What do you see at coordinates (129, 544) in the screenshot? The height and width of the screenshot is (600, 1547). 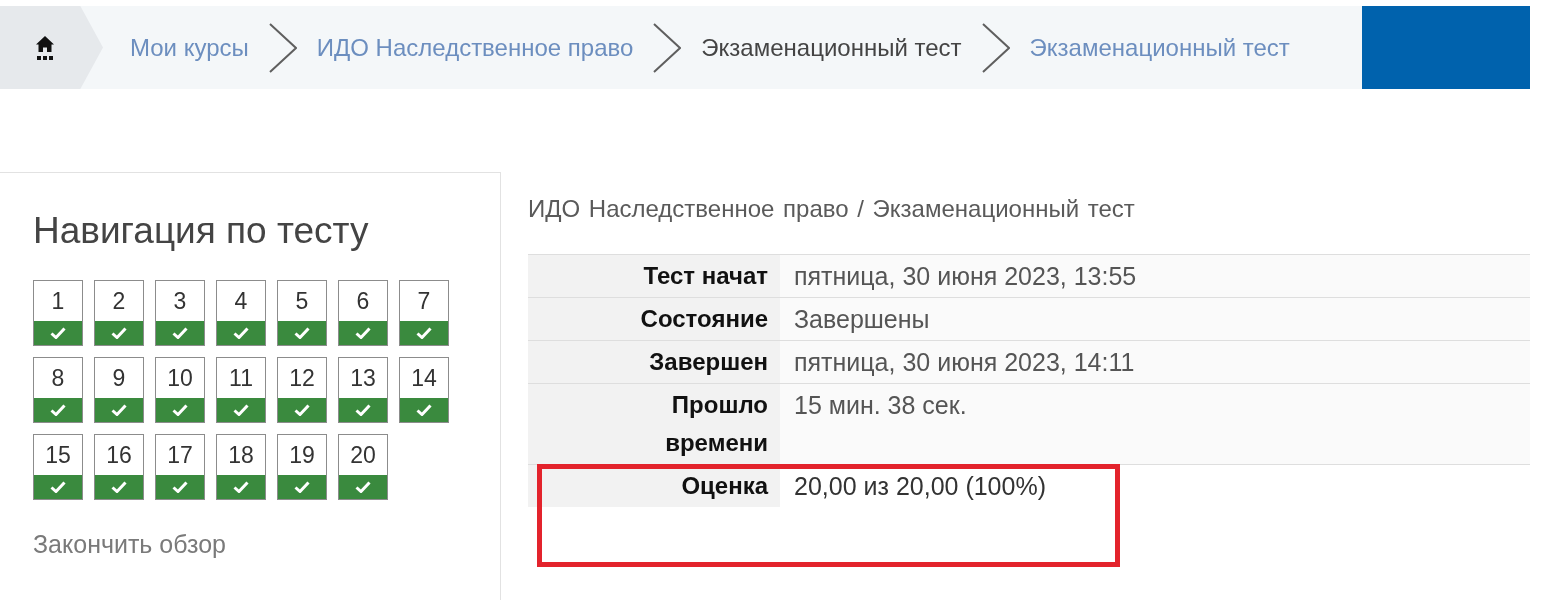 I see `finish-review-link: Закончить обзор` at bounding box center [129, 544].